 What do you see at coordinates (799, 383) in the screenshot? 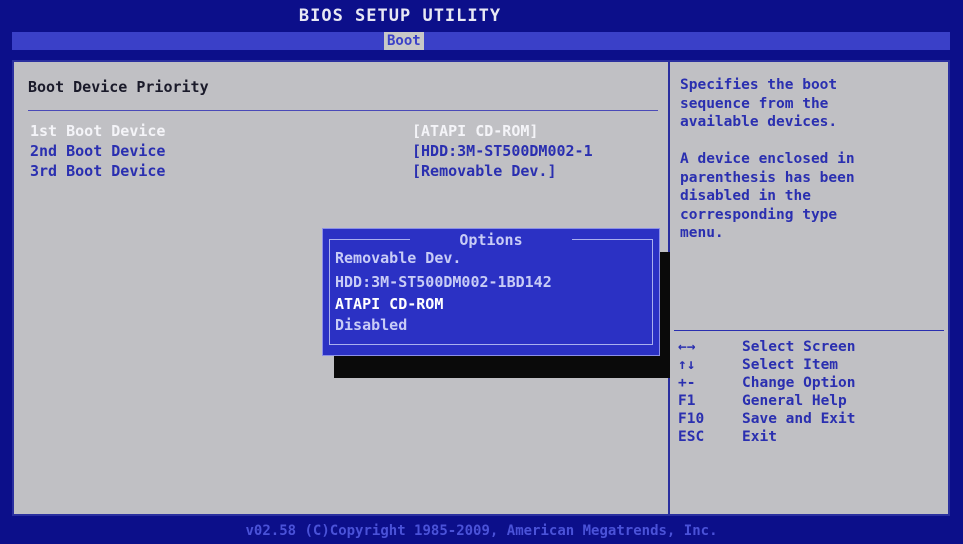
I see `key-description: Change Option` at bounding box center [799, 383].